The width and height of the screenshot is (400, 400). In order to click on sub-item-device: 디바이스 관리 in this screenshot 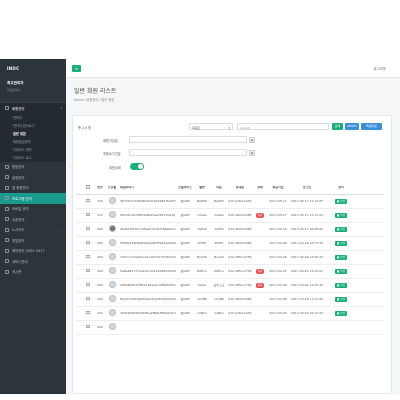, I will do `click(33, 149)`.